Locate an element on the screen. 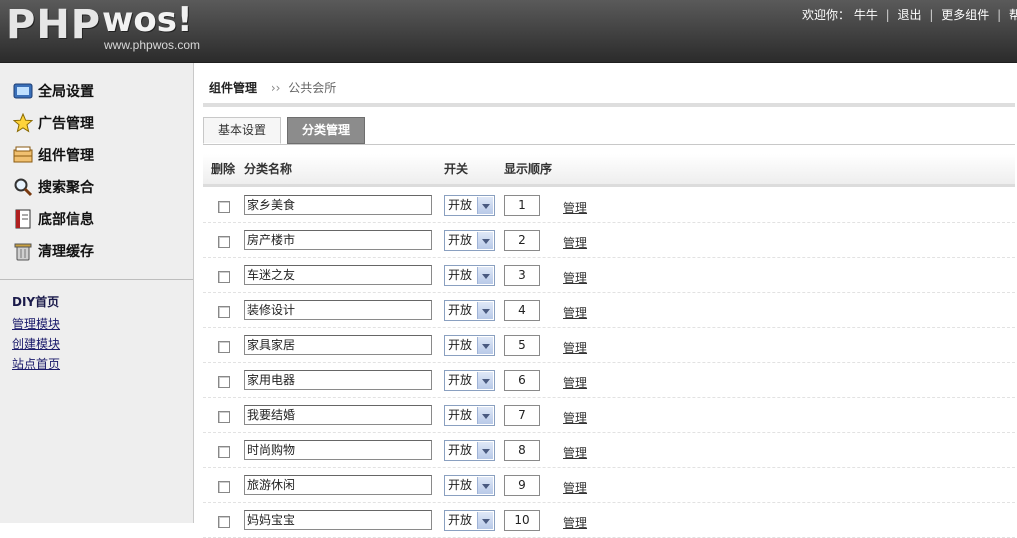 This screenshot has width=1017, height=538. category-name-input: 旅游休闲 is located at coordinates (338, 485).